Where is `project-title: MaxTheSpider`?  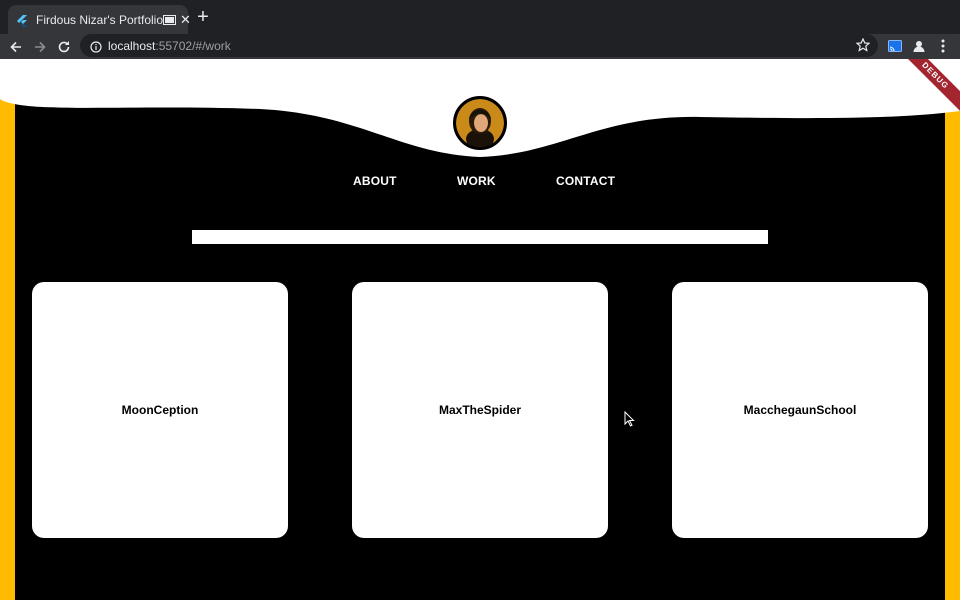
project-title: MaxTheSpider is located at coordinates (480, 410).